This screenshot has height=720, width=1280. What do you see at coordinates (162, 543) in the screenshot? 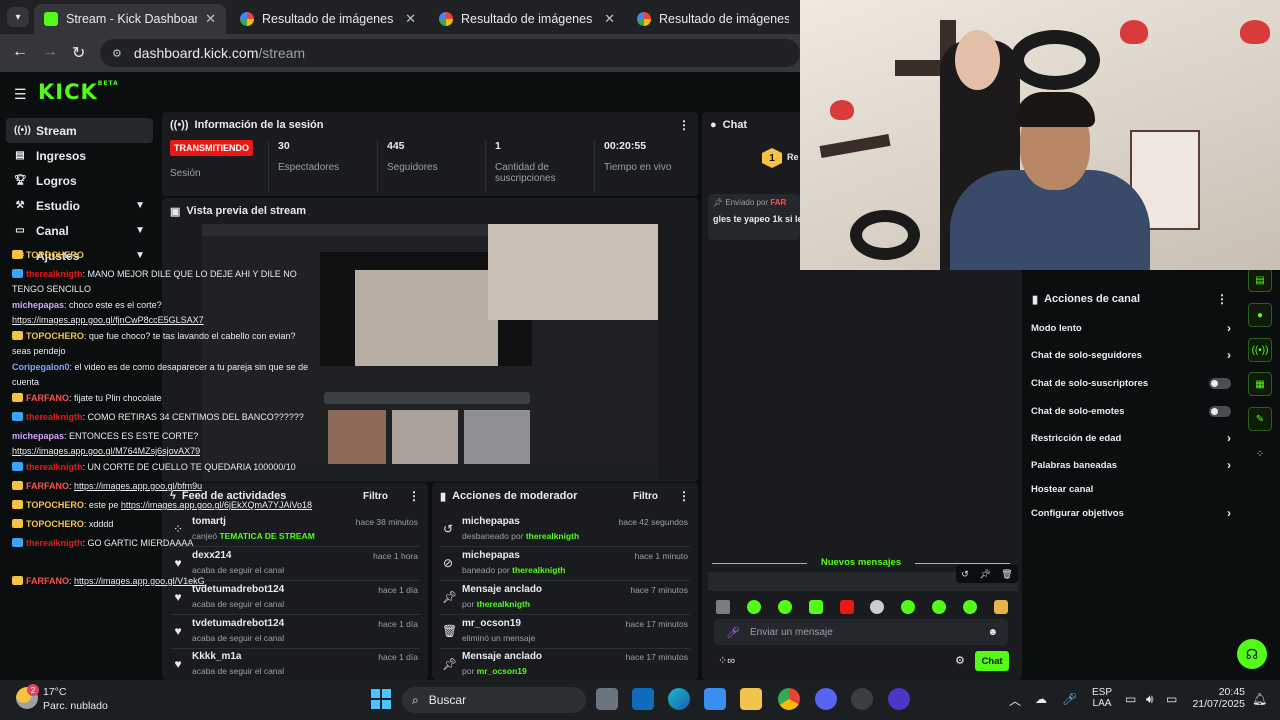
I see `chat-message: therealknigth: GO GARTIC MIERDAAAA` at bounding box center [162, 543].